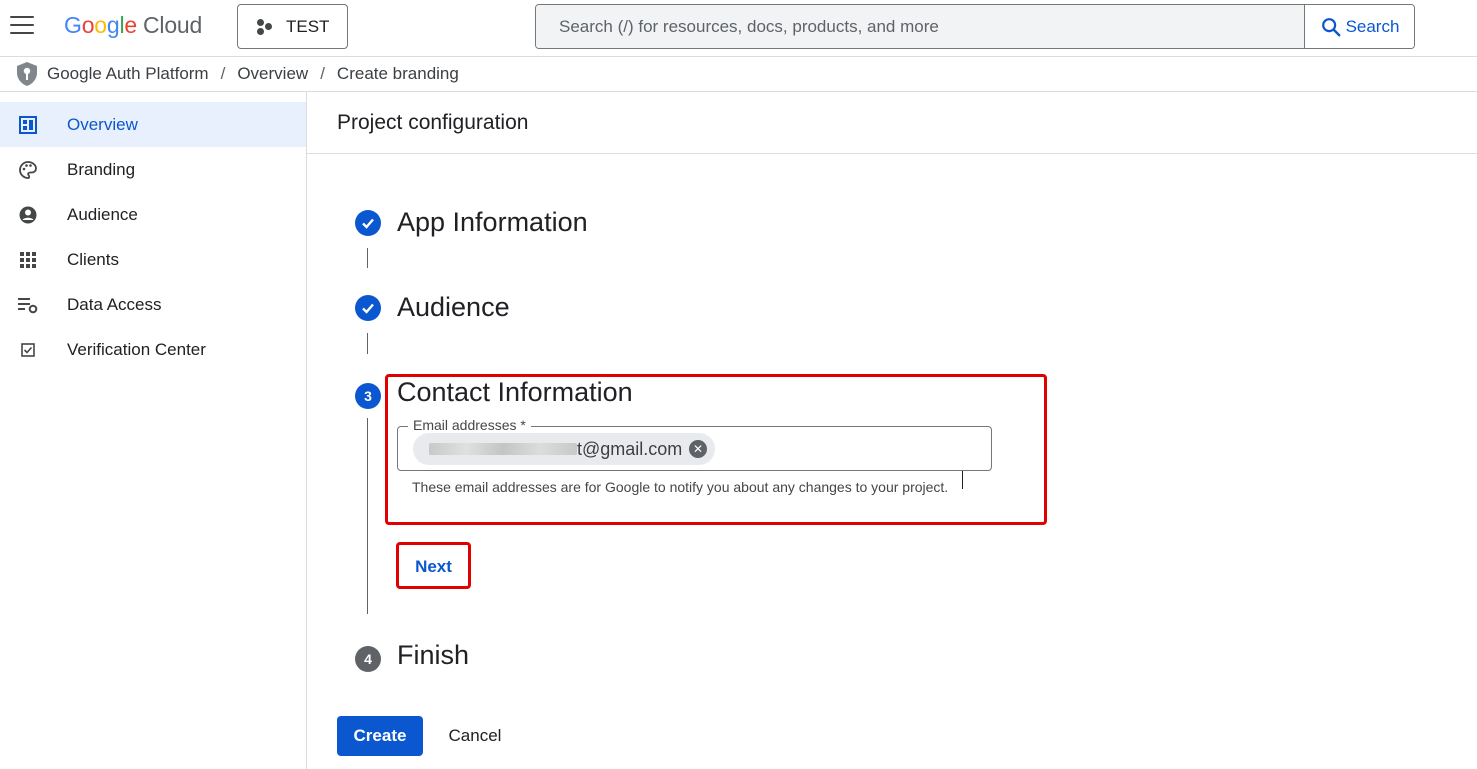  What do you see at coordinates (475, 736) in the screenshot?
I see `cancel-button: Cancel` at bounding box center [475, 736].